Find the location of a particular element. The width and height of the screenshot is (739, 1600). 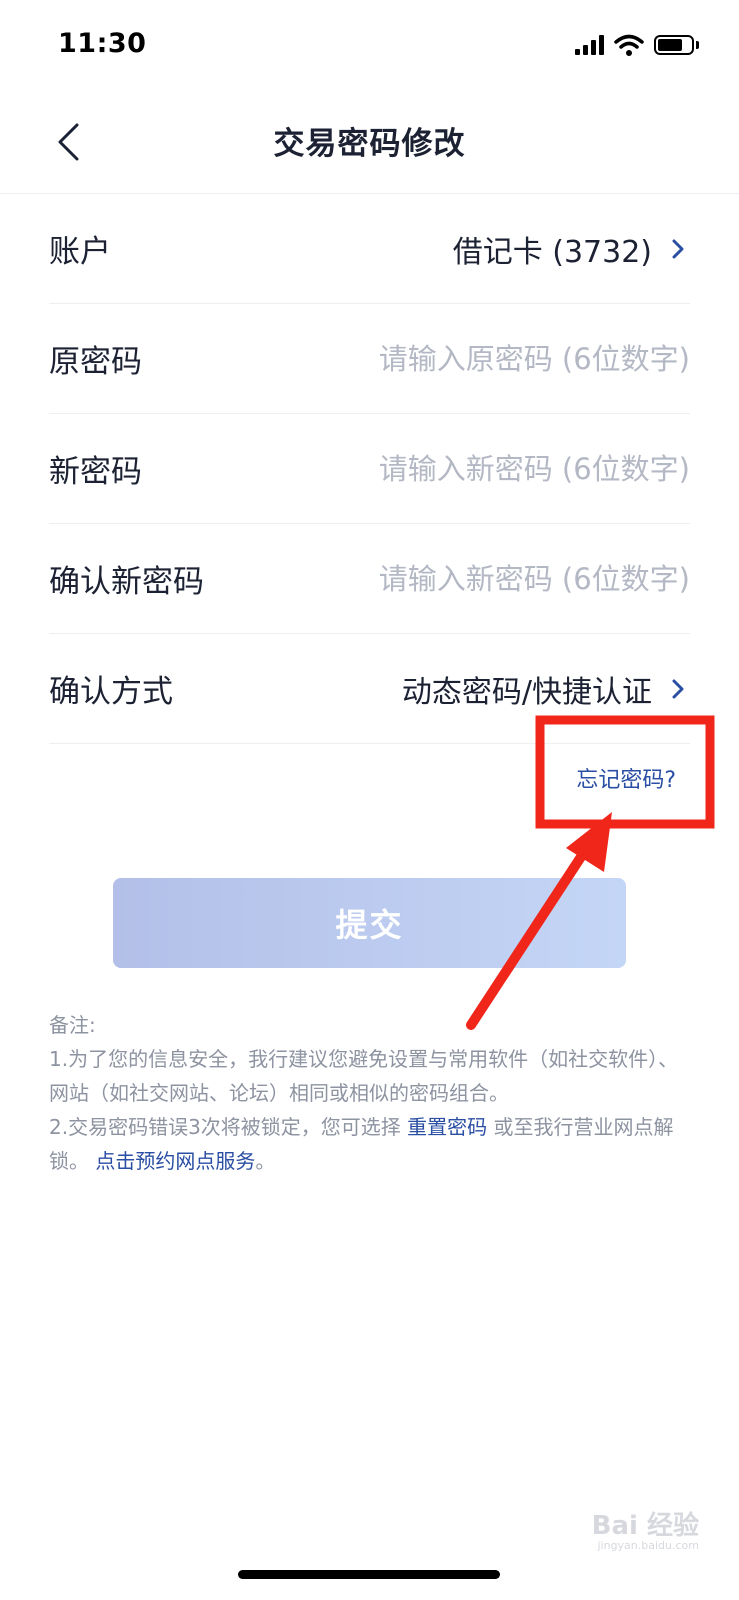

status-icons is located at coordinates (637, 45).